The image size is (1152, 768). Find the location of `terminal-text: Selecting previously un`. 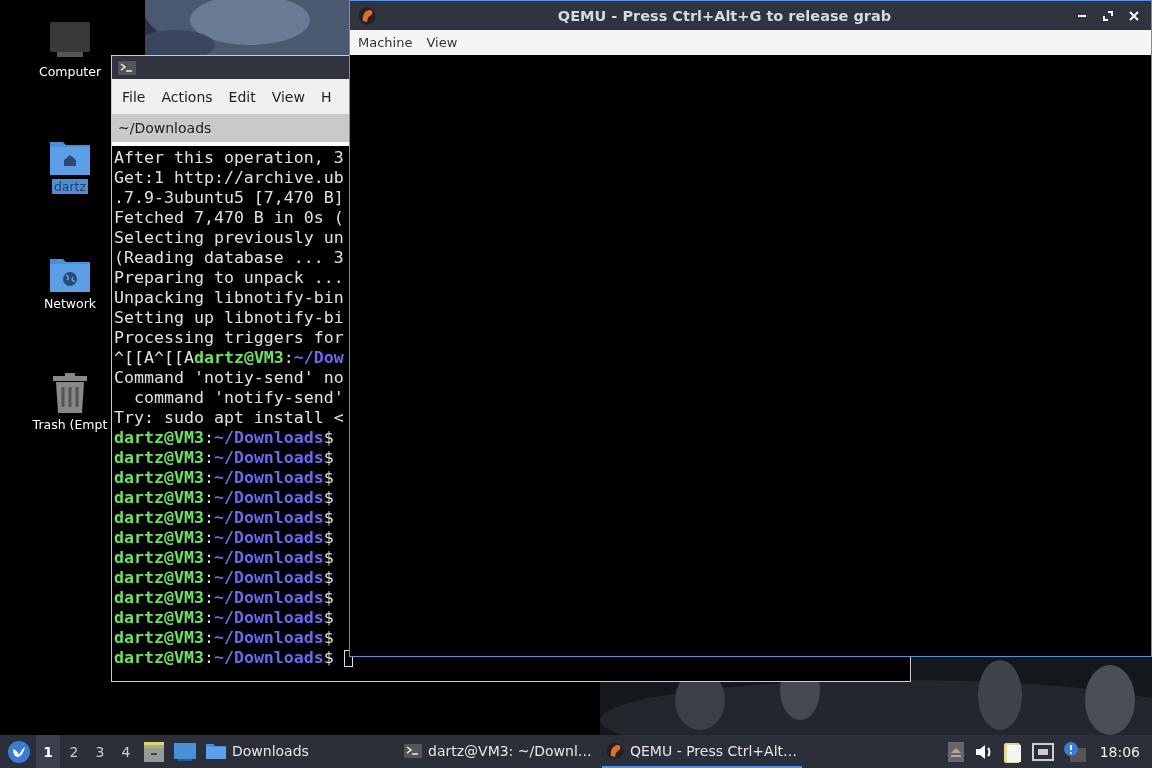

terminal-text: Selecting previously un is located at coordinates (229, 238).